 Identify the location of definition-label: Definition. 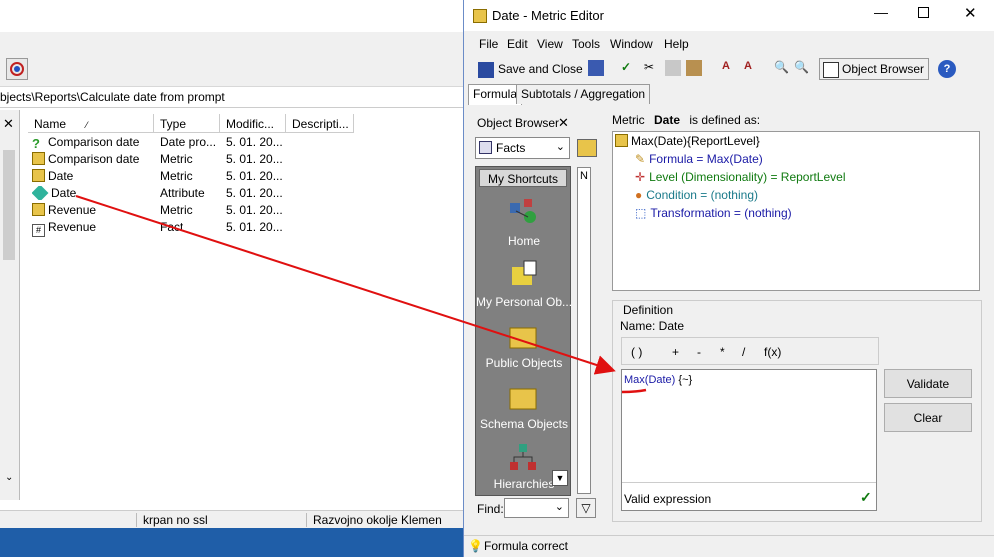
(648, 310).